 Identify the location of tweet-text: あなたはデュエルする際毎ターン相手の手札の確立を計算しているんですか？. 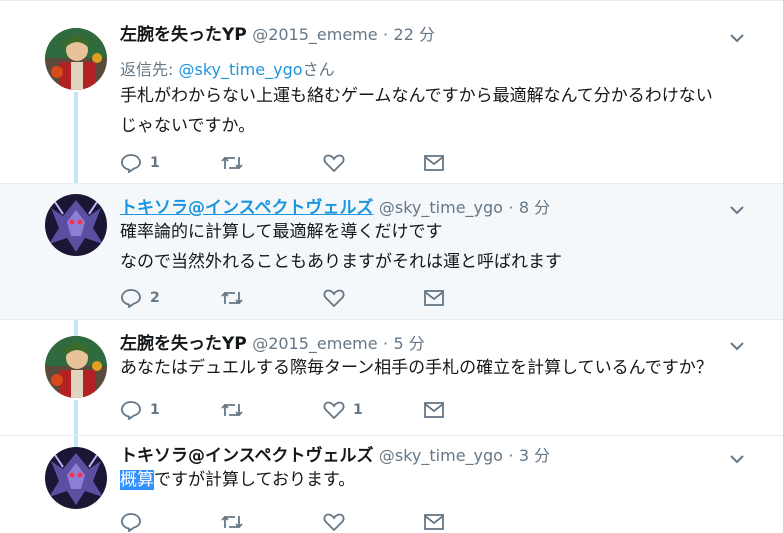
(440, 368).